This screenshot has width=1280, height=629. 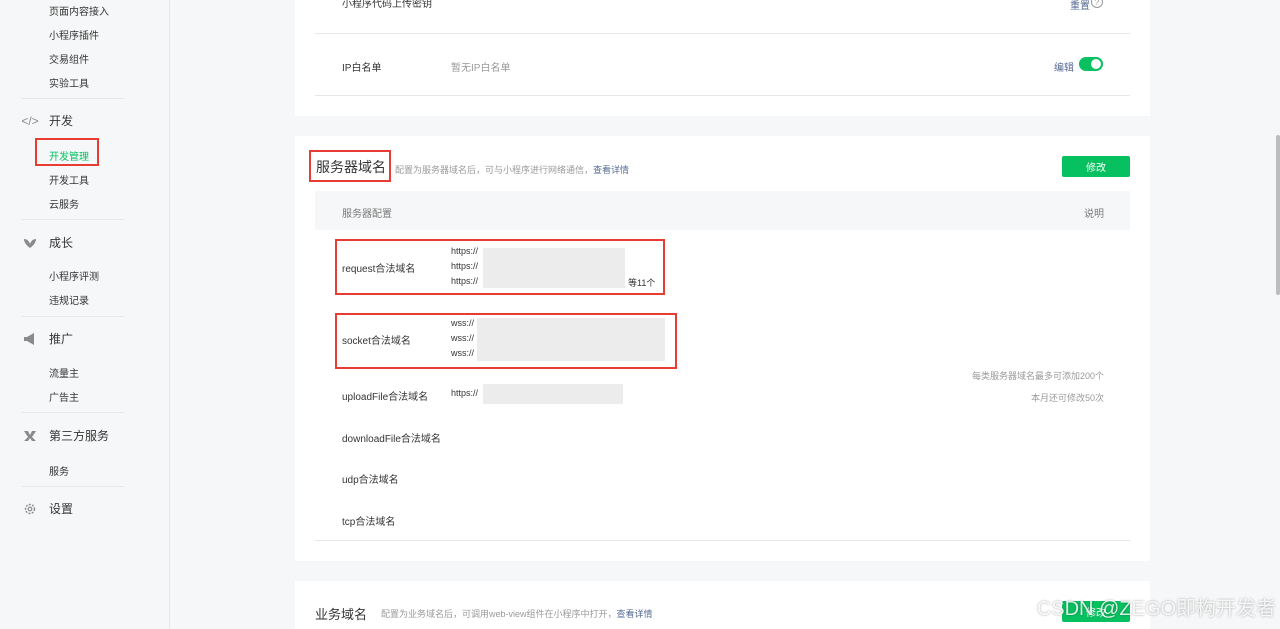 I want to click on sidebar-item-cloud: 云服务, so click(x=64, y=203).